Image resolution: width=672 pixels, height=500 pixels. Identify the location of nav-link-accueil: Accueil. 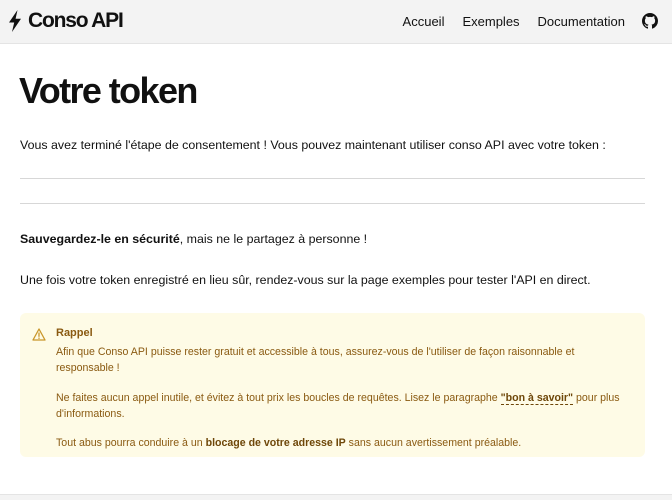
(424, 21).